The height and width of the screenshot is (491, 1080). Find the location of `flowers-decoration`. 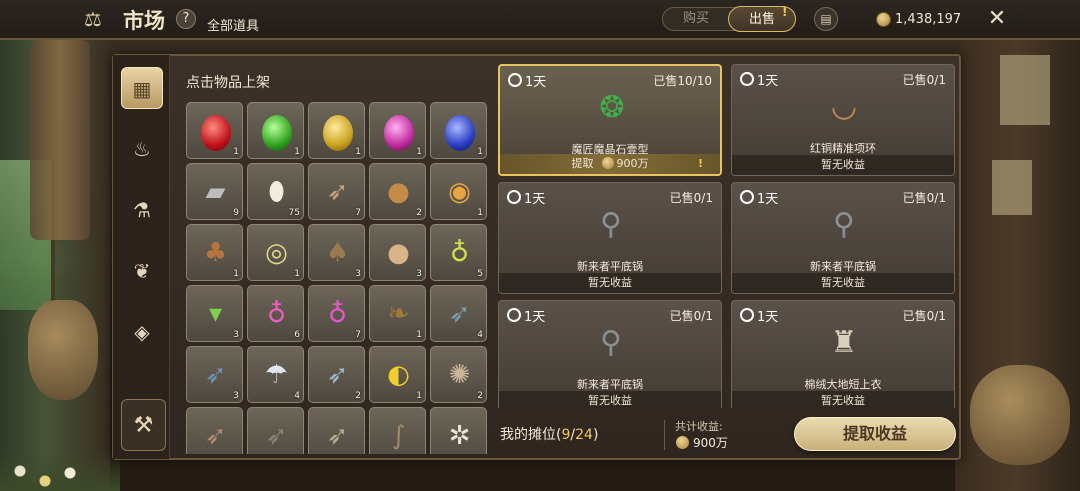

flowers-decoration is located at coordinates (60, 471).